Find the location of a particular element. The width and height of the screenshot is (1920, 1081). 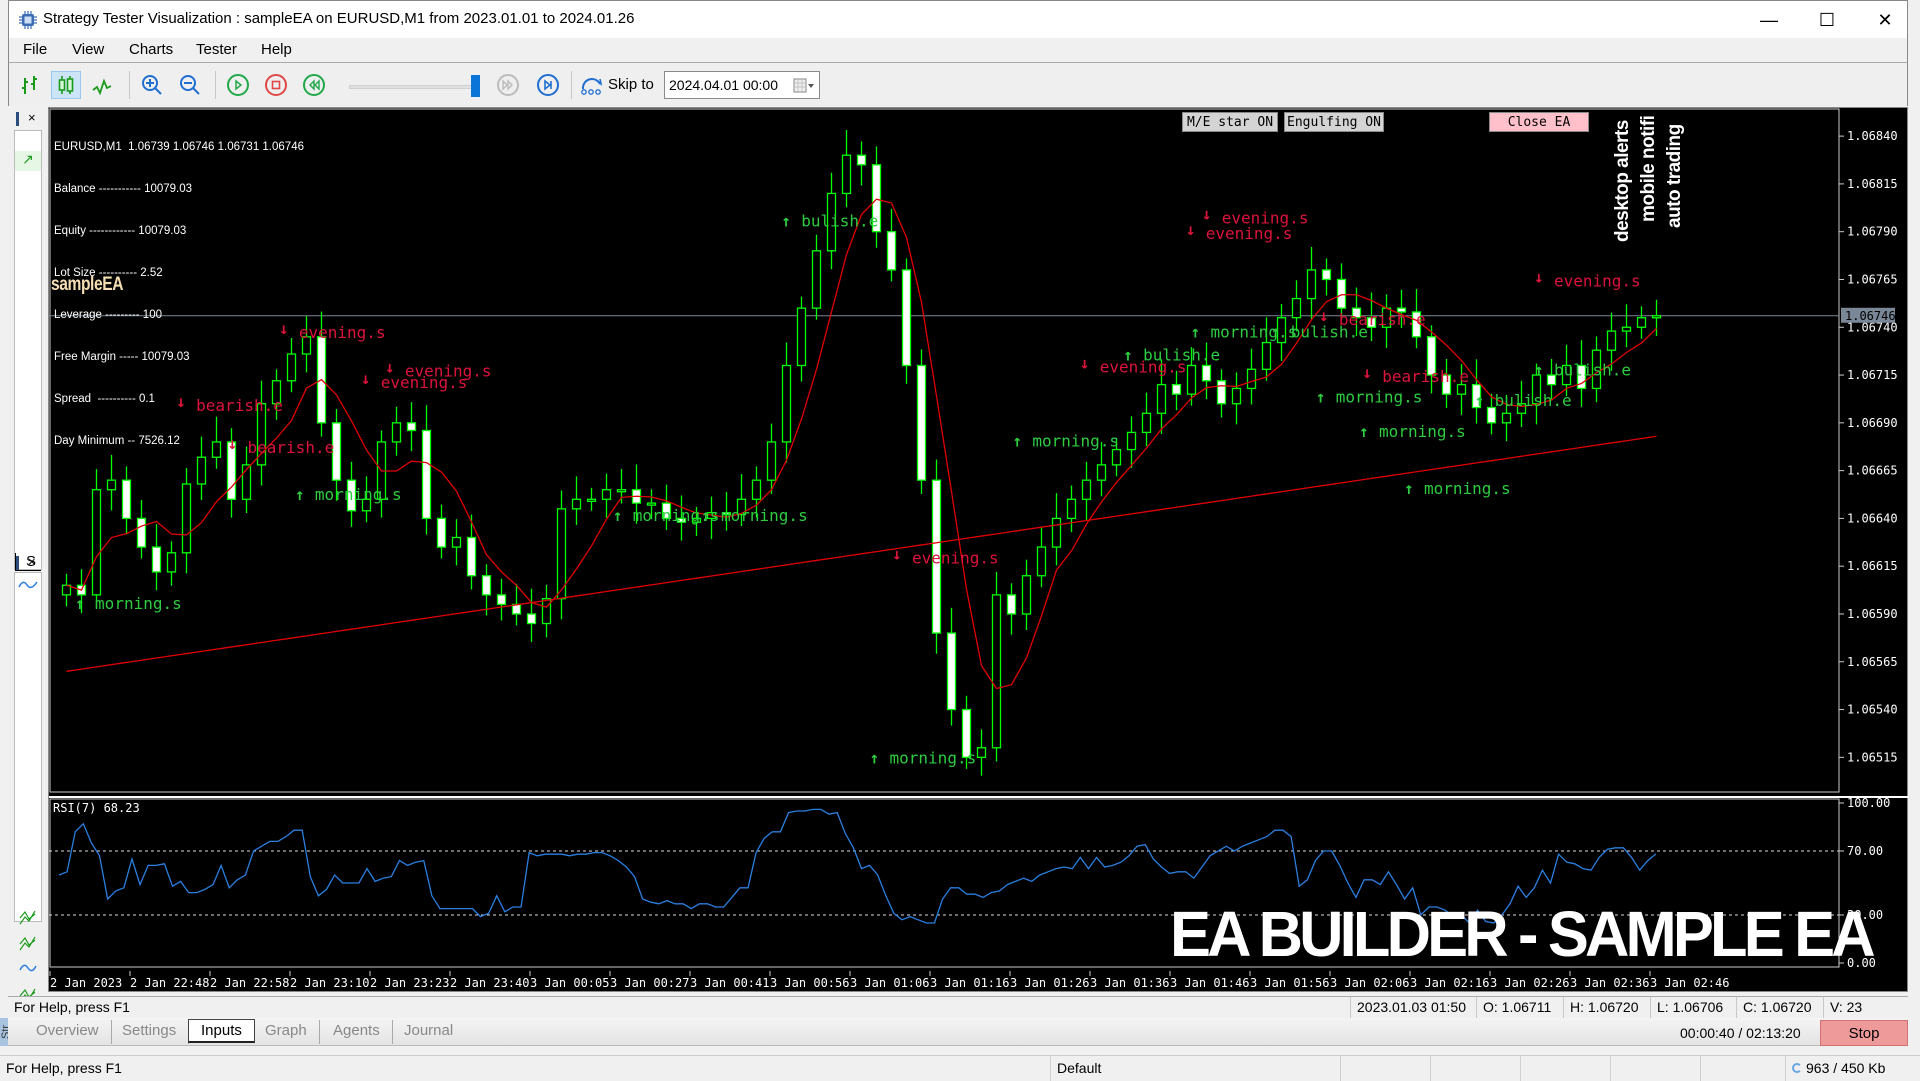

traffic-value: 963 / 450 Kb is located at coordinates (1846, 1068).